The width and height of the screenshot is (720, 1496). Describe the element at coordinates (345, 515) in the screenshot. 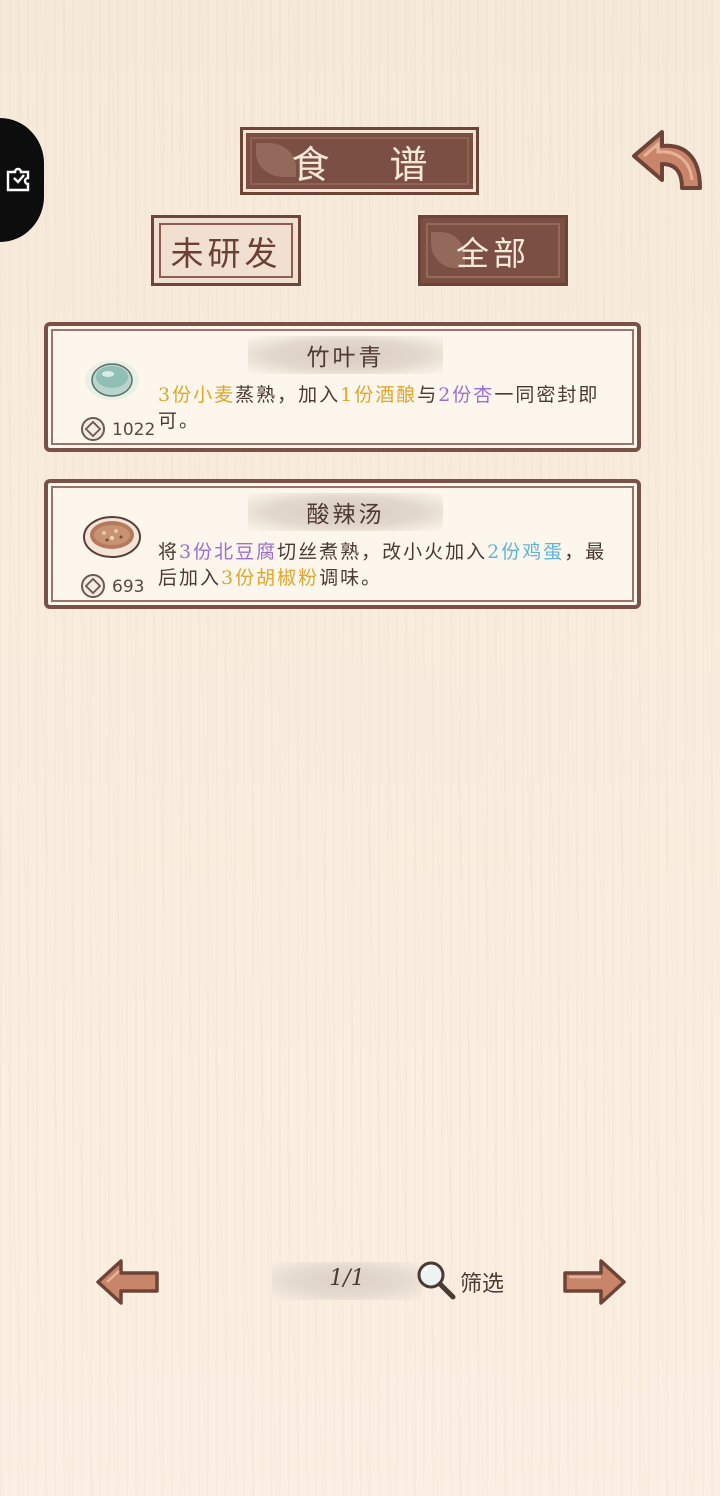

I see `recipe-name: 酸辣汤` at that location.